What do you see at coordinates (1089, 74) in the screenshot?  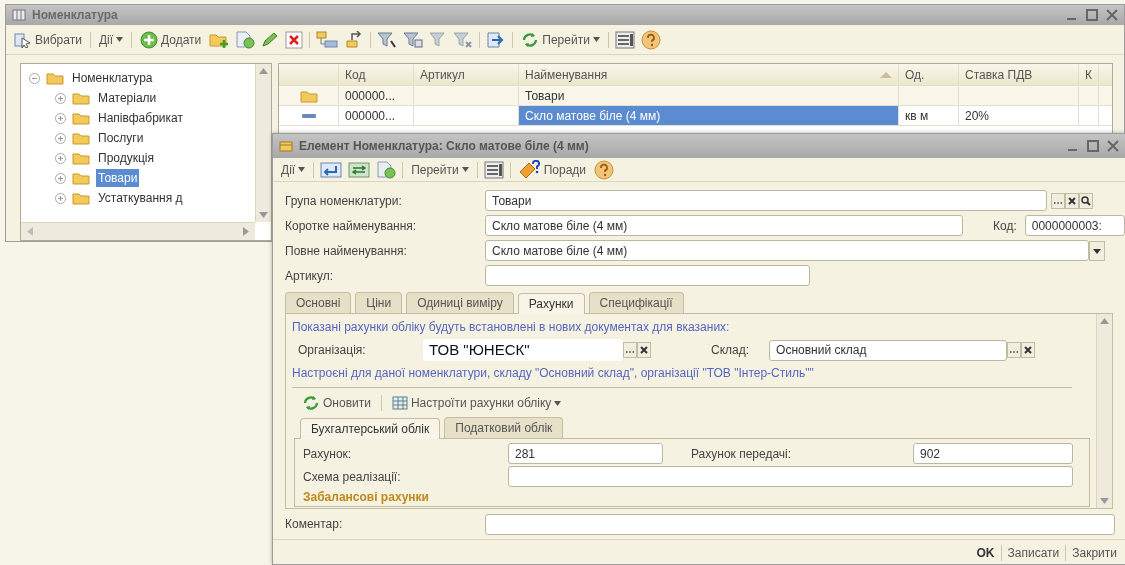 I see `column-header: К` at bounding box center [1089, 74].